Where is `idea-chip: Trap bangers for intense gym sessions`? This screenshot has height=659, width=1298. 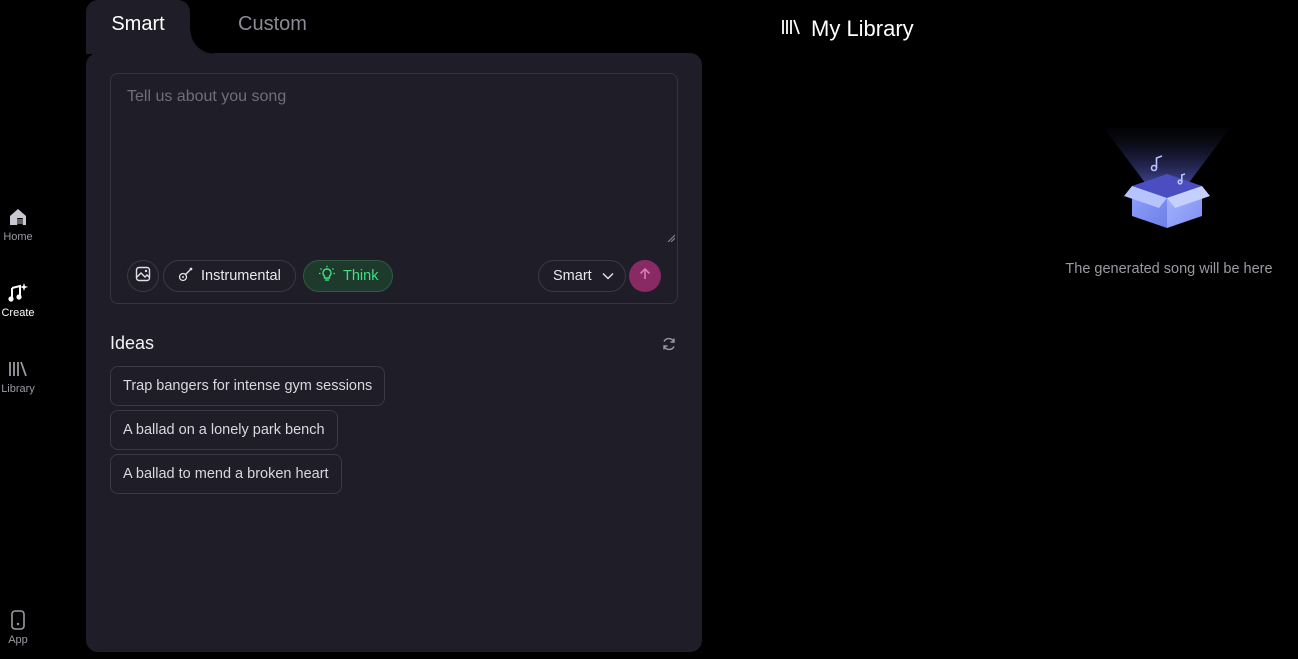
idea-chip: Trap bangers for intense gym sessions is located at coordinates (248, 386).